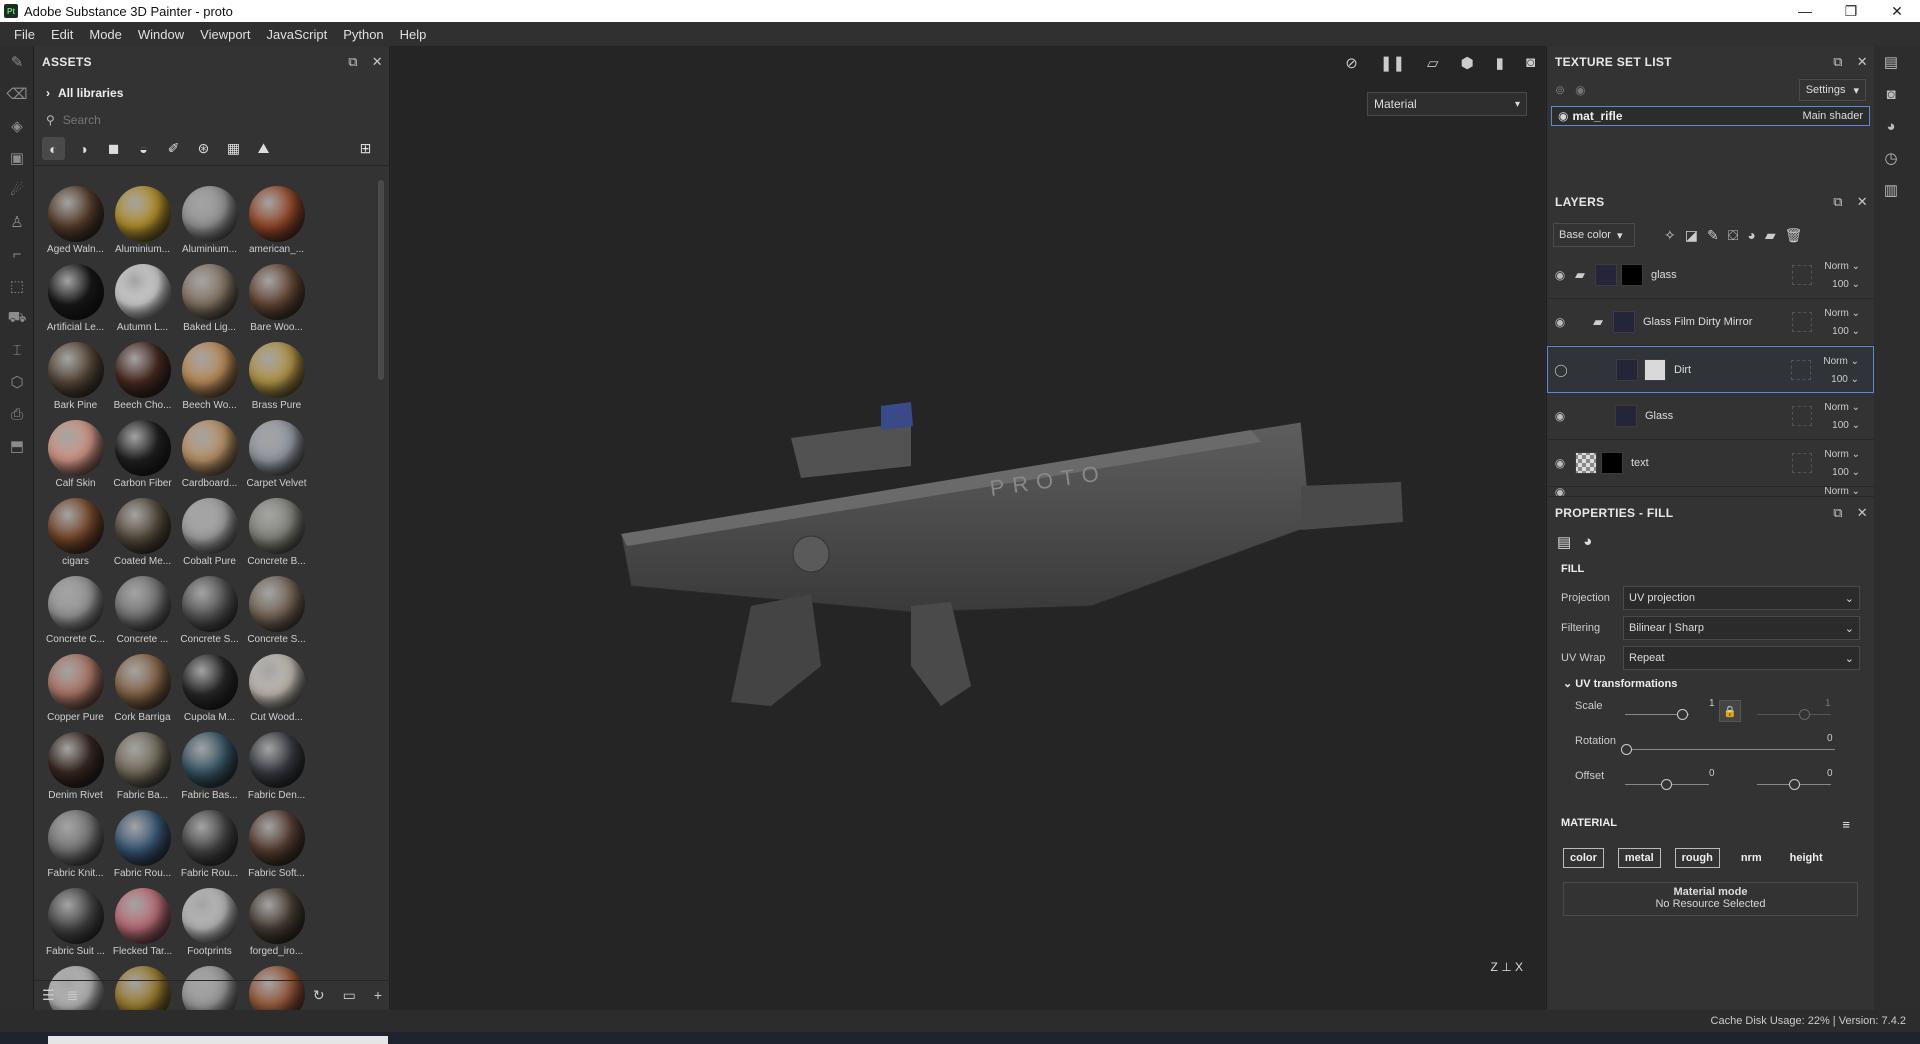  Describe the element at coordinates (1710, 416) in the screenshot. I see `layer-row: ◉ Glass Norm ⌄ 100 ⌄` at that location.